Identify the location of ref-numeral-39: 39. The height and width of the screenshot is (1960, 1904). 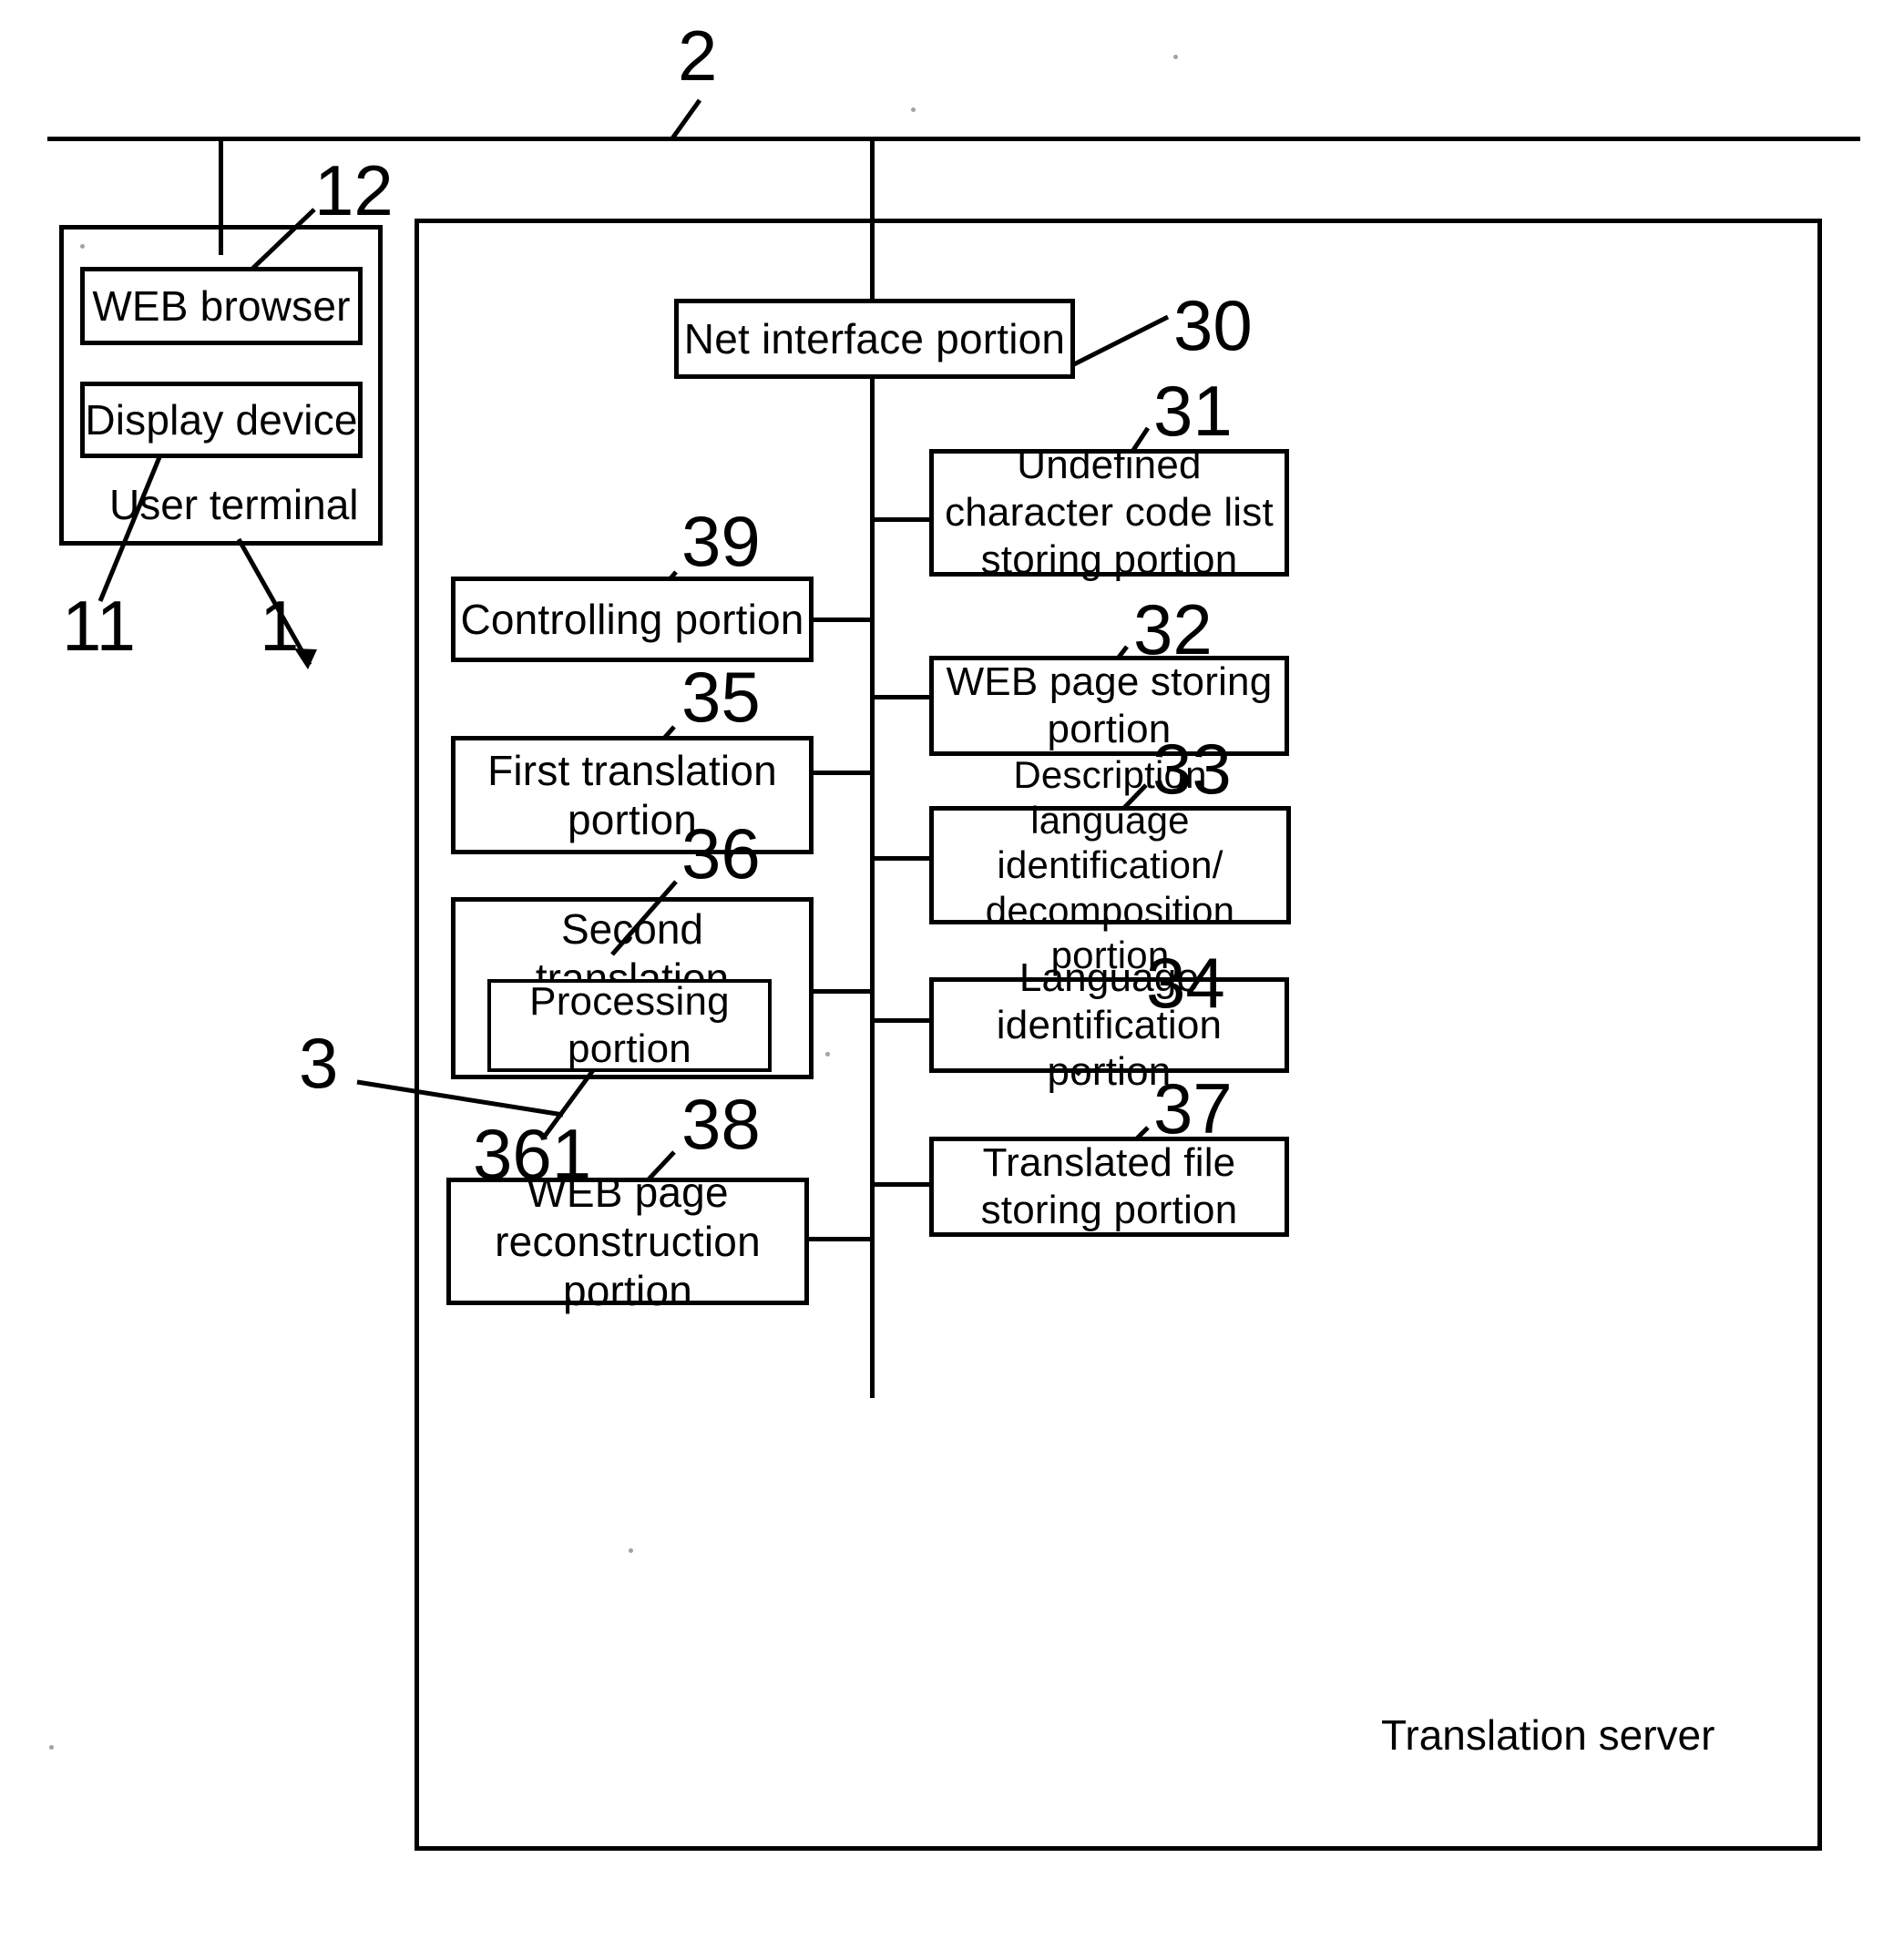
(721, 541).